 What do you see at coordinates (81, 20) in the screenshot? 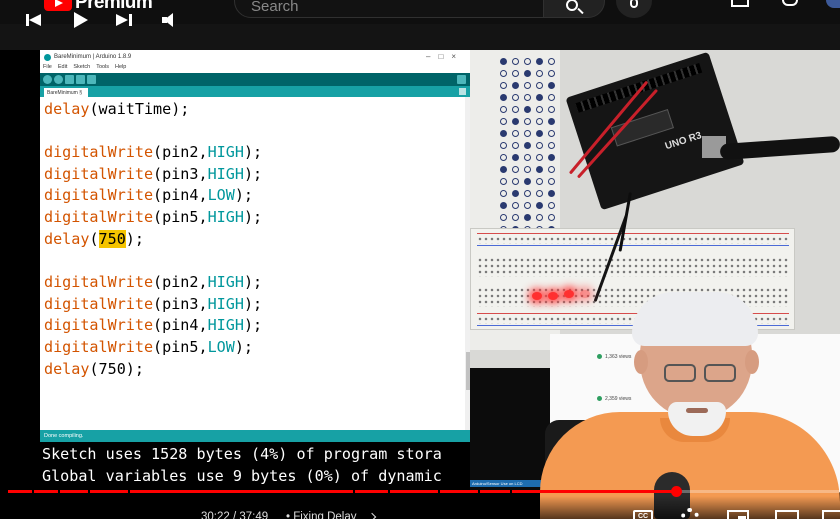
I see `play-icon` at bounding box center [81, 20].